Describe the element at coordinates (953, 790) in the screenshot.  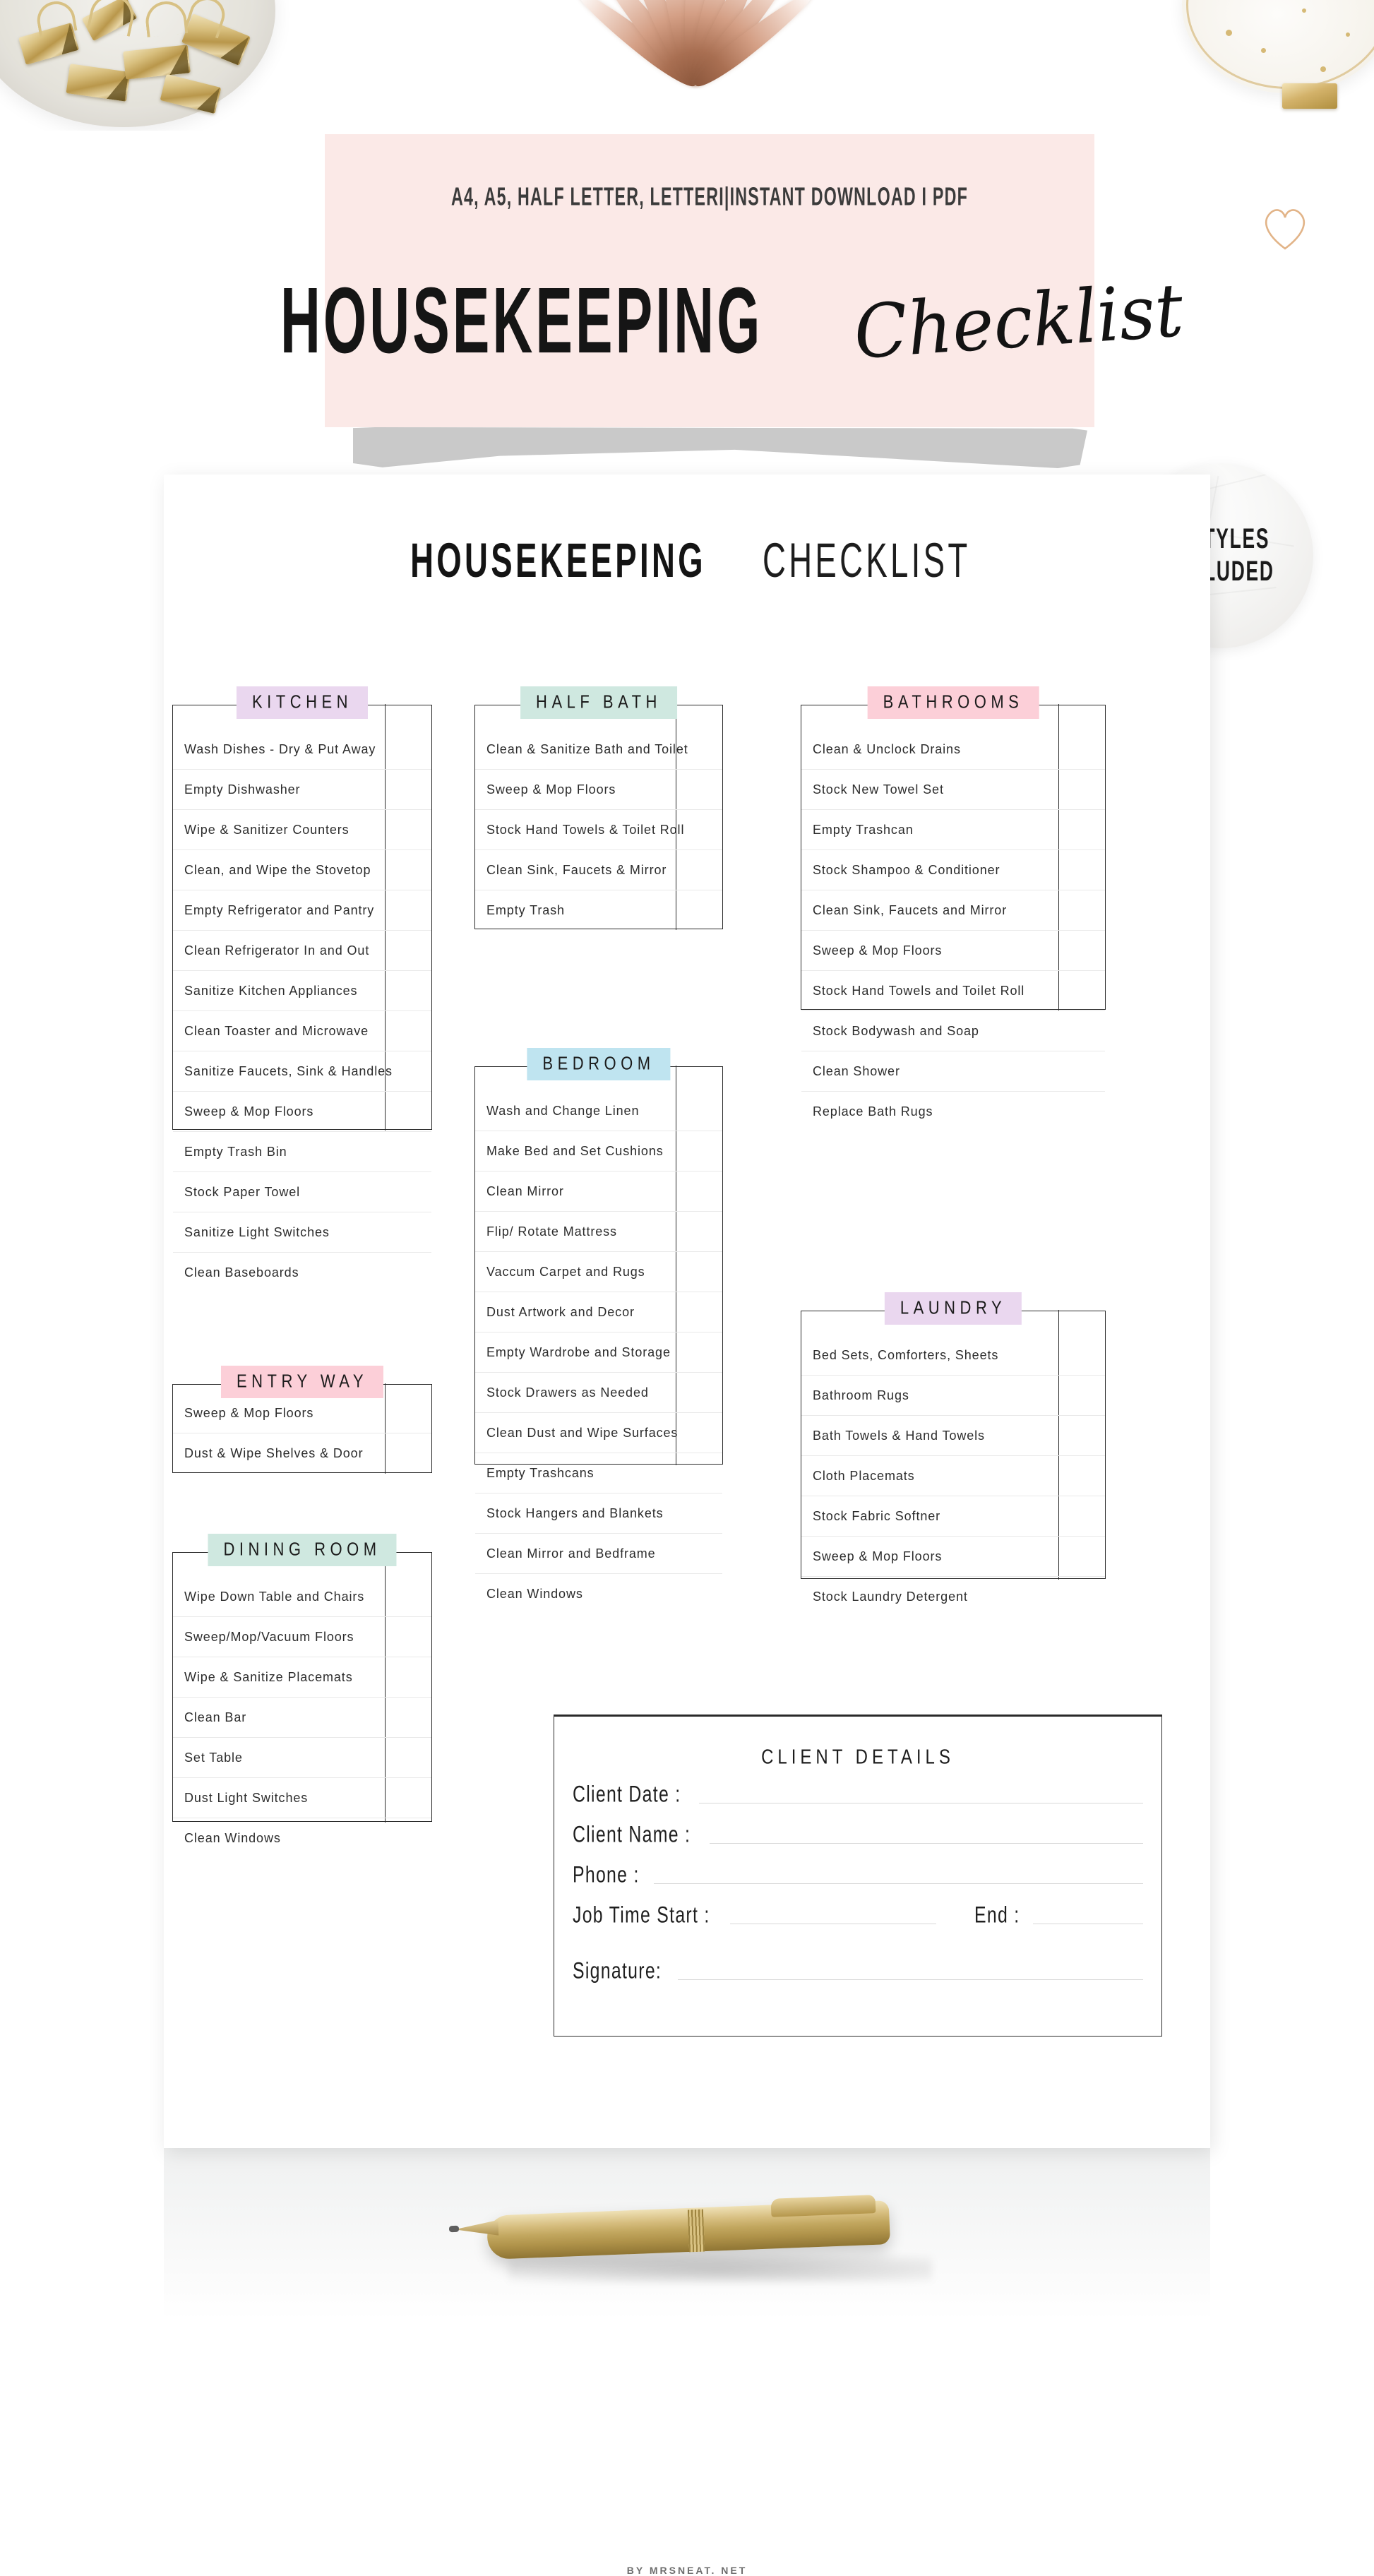
I see `table-row: Stock New Towel Set` at that location.